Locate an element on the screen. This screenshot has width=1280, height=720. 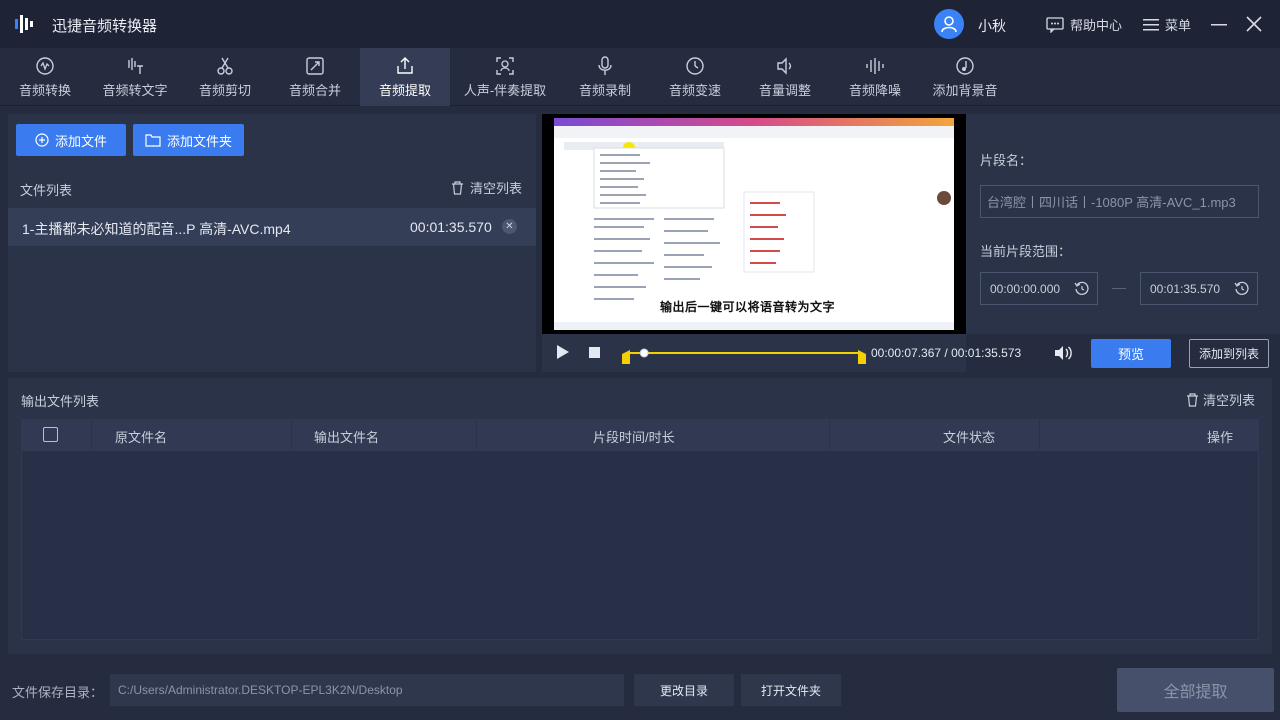
scissors-icon is located at coordinates (225, 66).